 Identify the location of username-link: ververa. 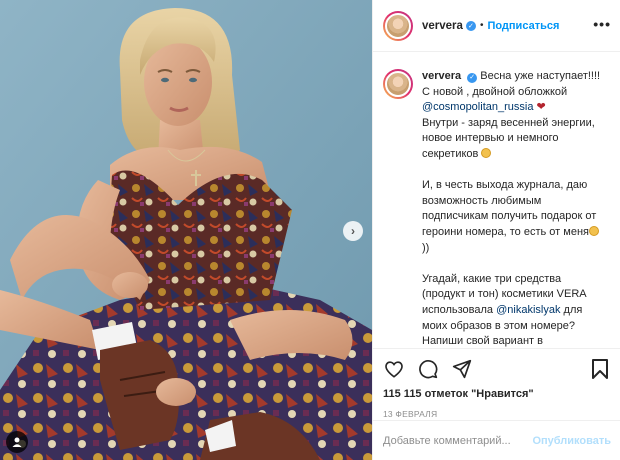
(442, 26).